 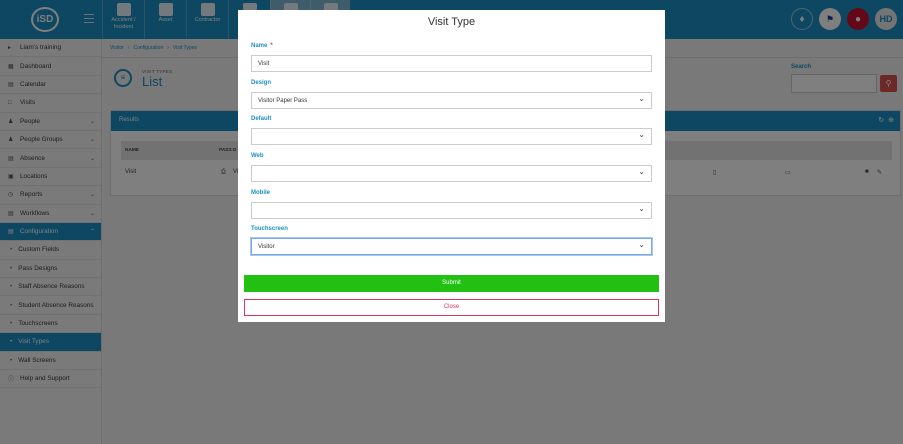 What do you see at coordinates (451, 22) in the screenshot?
I see `modal-title: Visit Type` at bounding box center [451, 22].